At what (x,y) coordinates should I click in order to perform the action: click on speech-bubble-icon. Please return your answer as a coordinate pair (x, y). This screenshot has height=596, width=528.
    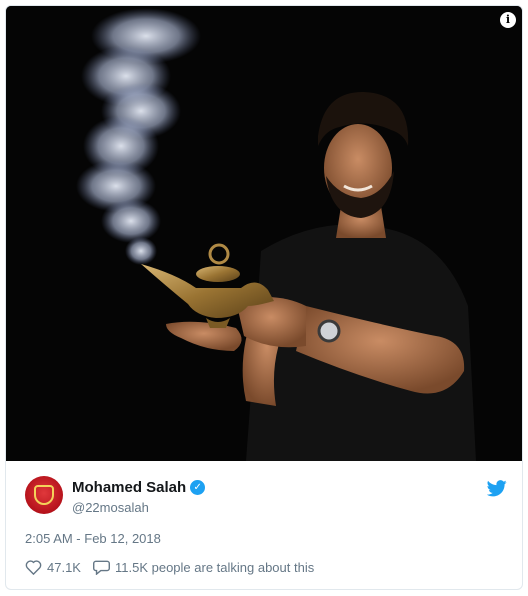
    Looking at the image, I should click on (101, 567).